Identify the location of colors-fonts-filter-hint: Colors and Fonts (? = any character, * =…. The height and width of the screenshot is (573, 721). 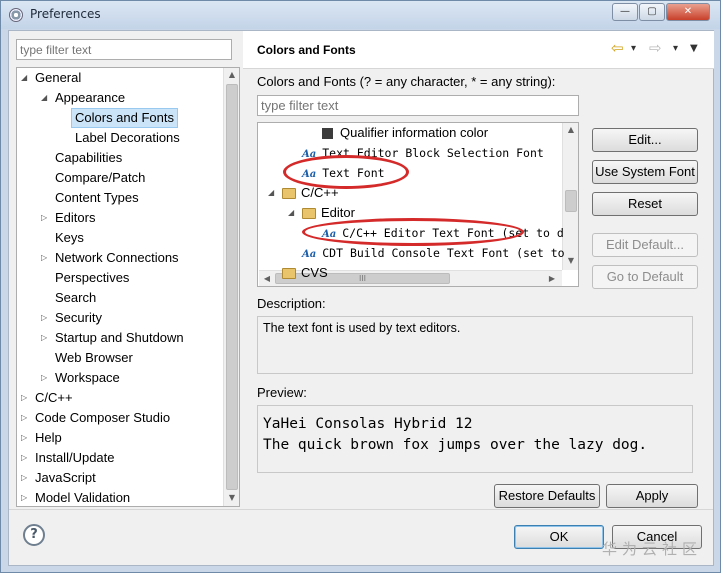
(406, 81).